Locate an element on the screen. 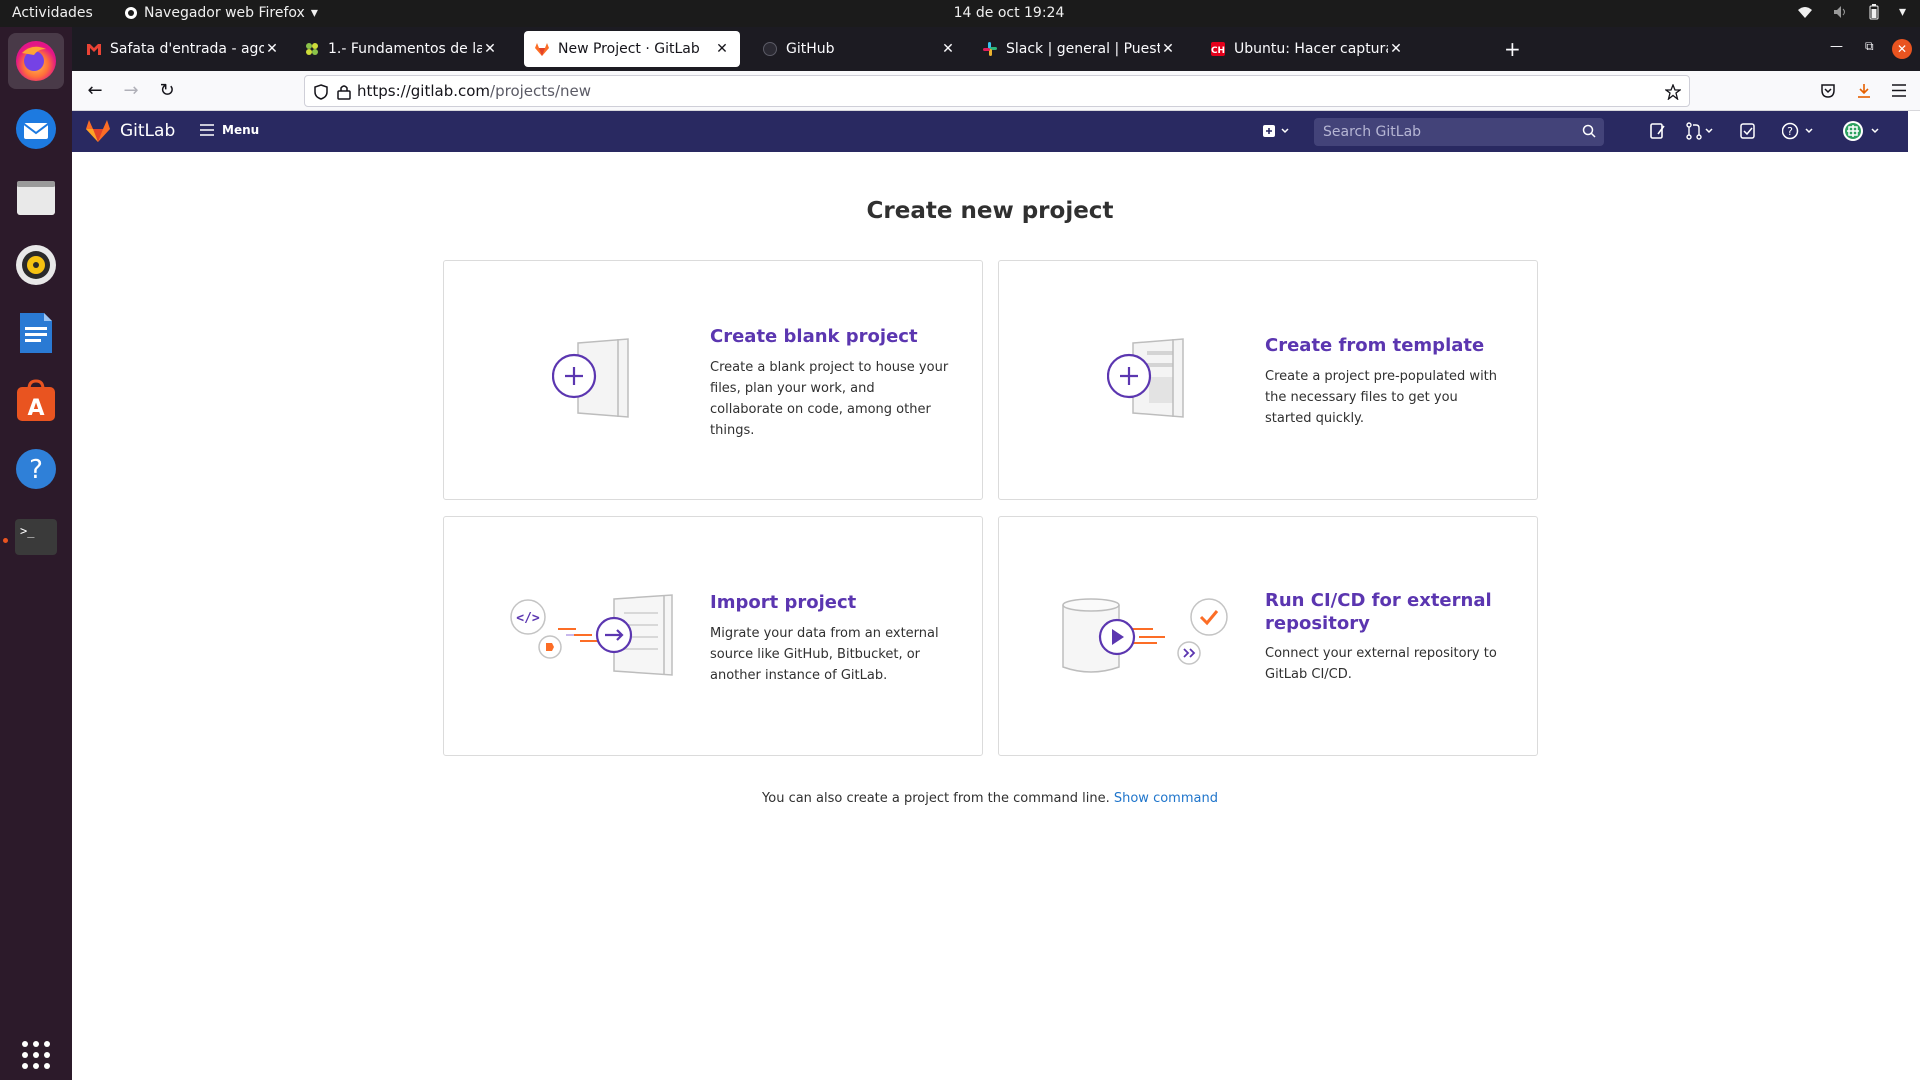 The image size is (1920, 1080). firefox-icon is located at coordinates (36, 61).